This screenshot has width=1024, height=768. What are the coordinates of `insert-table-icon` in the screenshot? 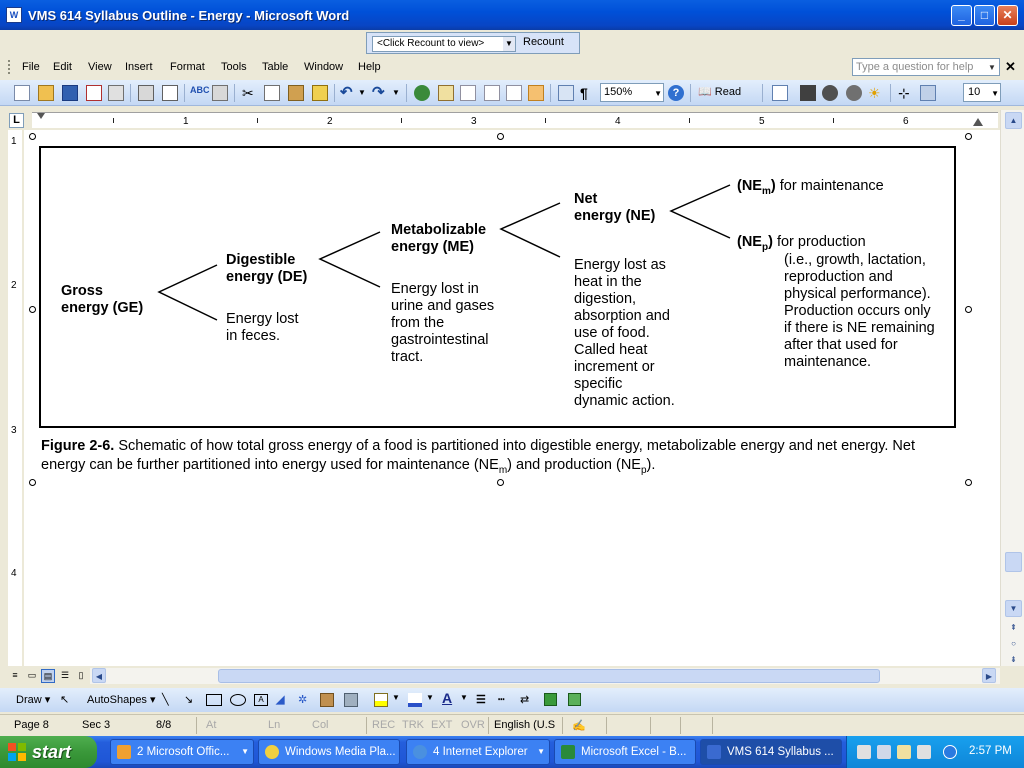 It's located at (468, 93).